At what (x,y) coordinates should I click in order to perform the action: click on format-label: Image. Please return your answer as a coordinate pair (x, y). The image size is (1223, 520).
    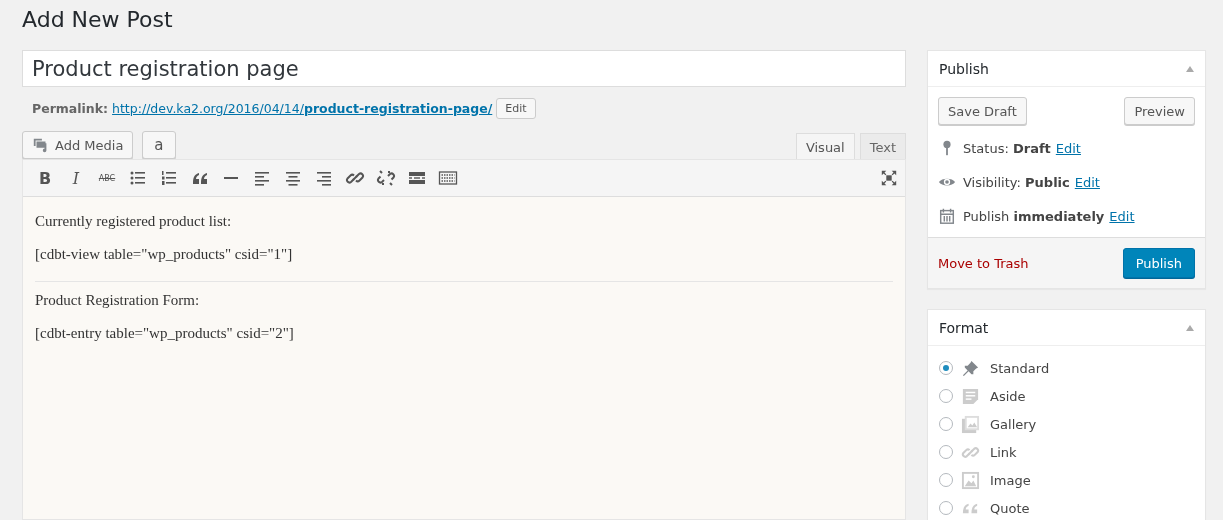
    Looking at the image, I should click on (1010, 480).